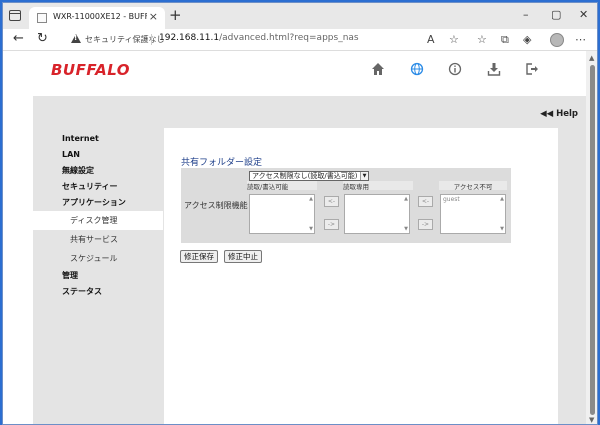 The width and height of the screenshot is (600, 425). What do you see at coordinates (417, 71) in the screenshot?
I see `globe-icon` at bounding box center [417, 71].